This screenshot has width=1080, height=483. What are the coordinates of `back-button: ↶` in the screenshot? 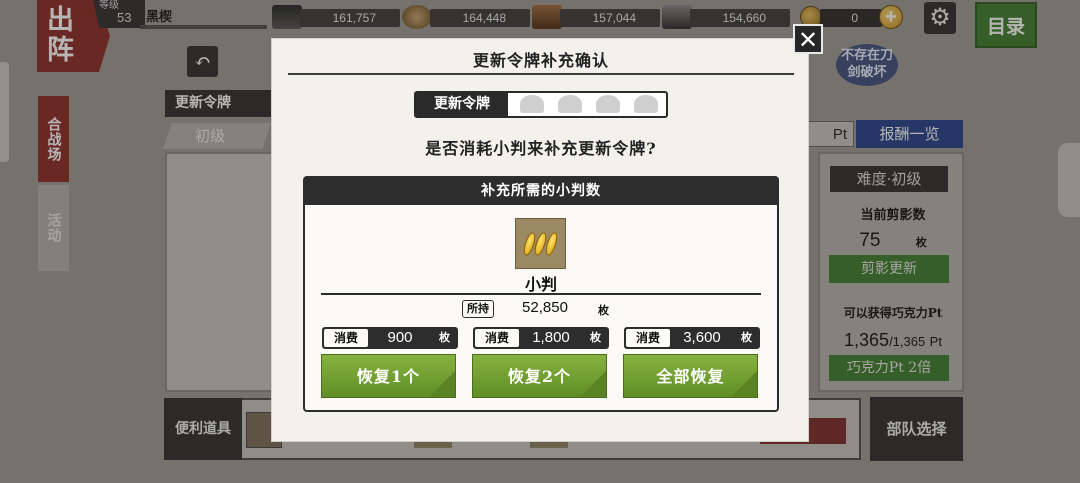 It's located at (202, 61).